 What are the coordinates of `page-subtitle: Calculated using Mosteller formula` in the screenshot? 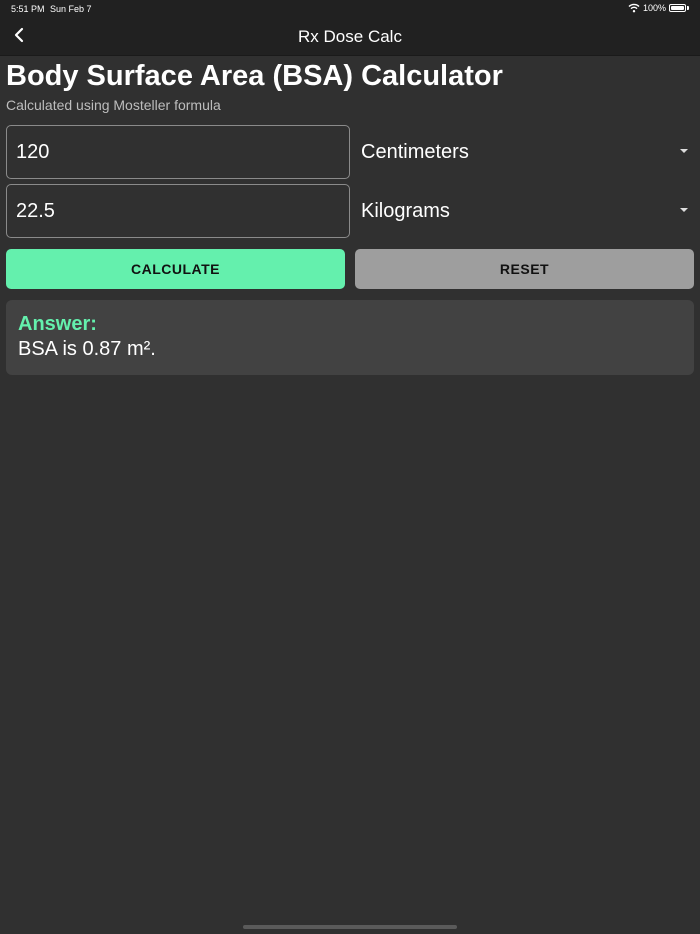 It's located at (113, 105).